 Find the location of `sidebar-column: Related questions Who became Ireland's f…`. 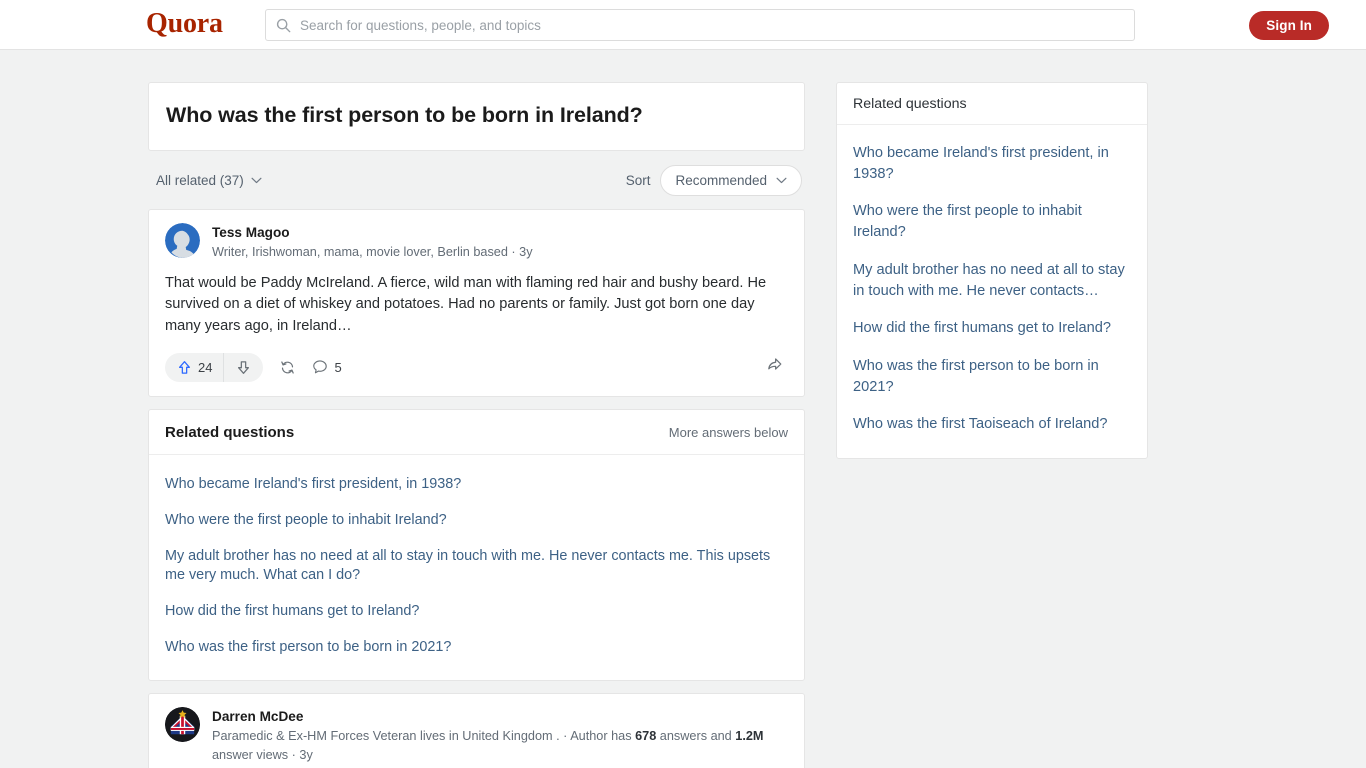

sidebar-column: Related questions Who became Ireland's f… is located at coordinates (992, 271).